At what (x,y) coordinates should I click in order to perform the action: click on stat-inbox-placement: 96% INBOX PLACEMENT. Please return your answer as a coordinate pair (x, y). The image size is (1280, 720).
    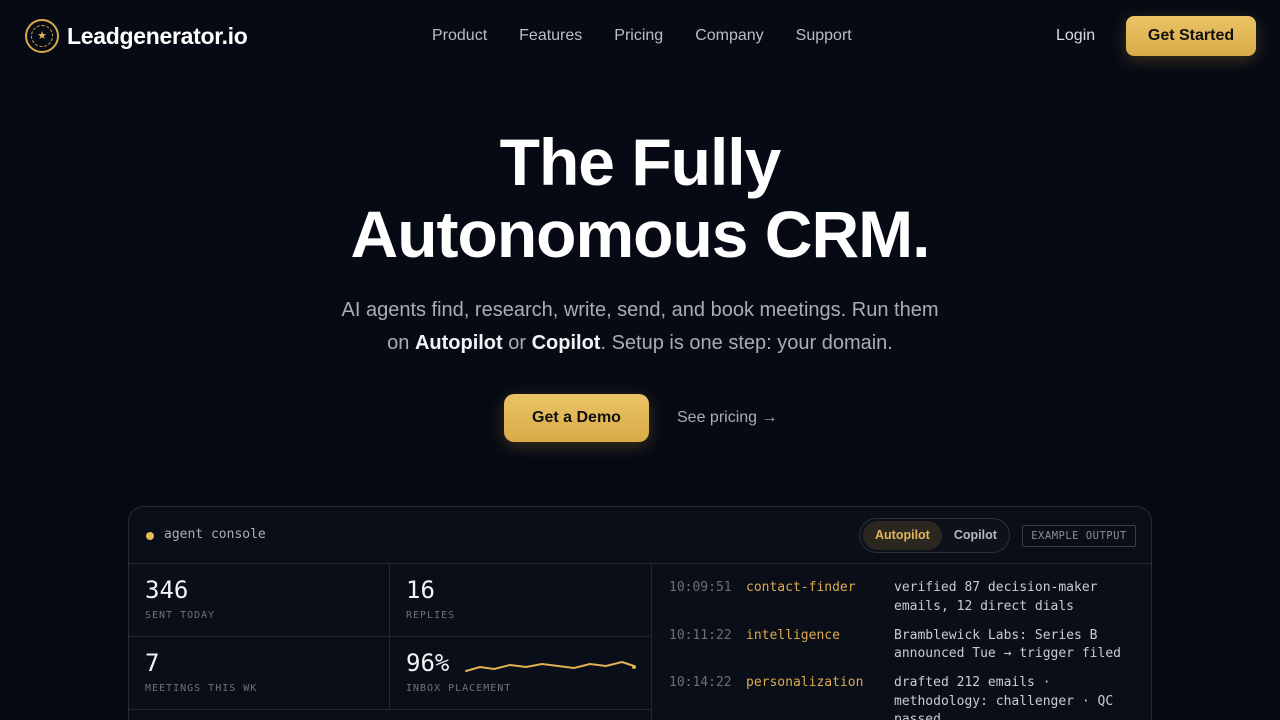
    Looking at the image, I should click on (520, 673).